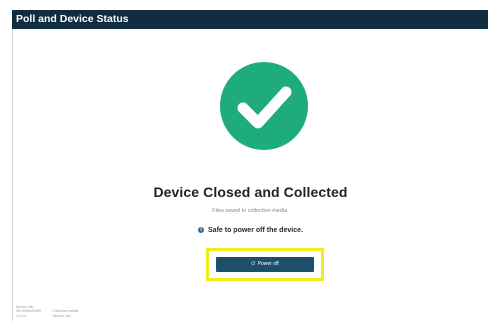 This screenshot has height=321, width=488. Describe the element at coordinates (21, 315) in the screenshot. I see `footer-left-line: v 1.0.0` at that location.